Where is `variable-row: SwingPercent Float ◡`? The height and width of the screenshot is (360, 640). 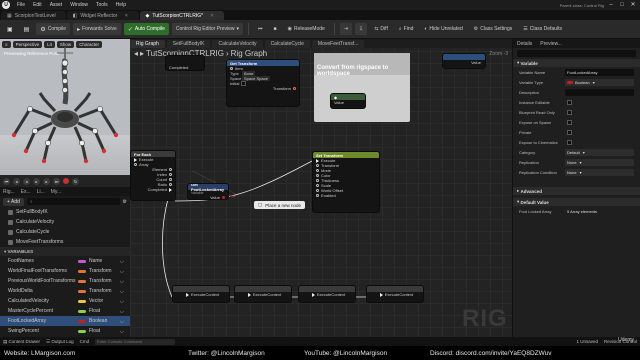
variable-row: SwingPercent Float ◡ is located at coordinates (65, 331).